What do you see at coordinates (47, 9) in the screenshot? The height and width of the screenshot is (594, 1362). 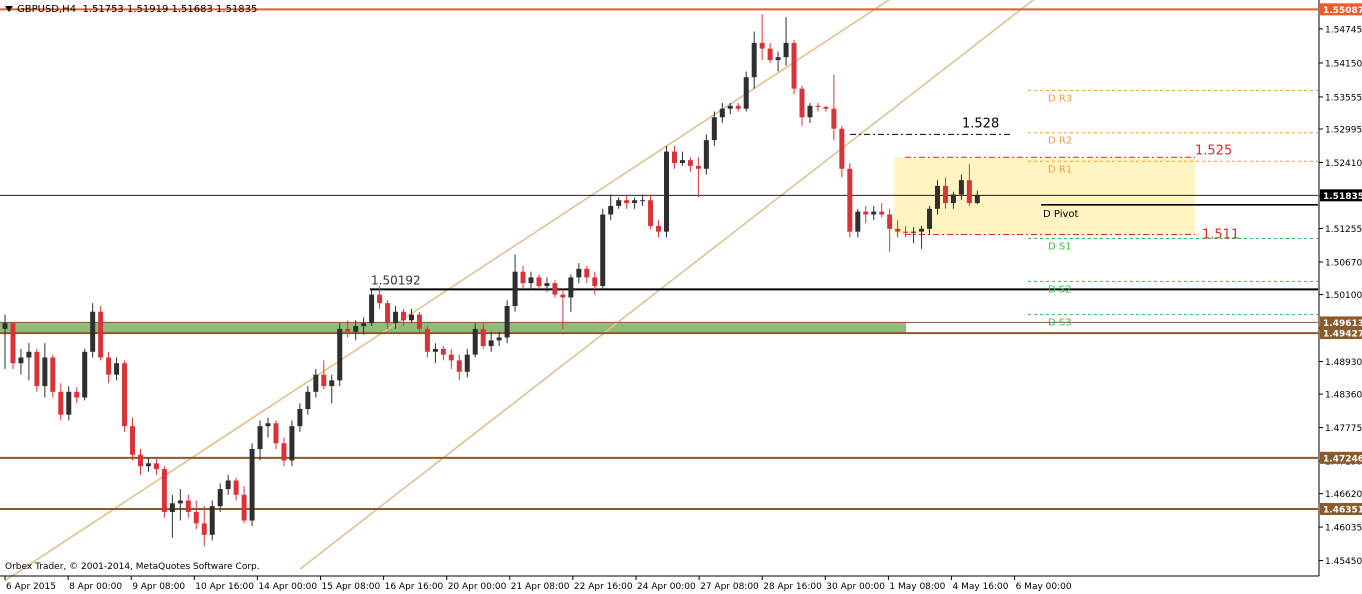 I see `symbol-label: GBPUSD,H4` at bounding box center [47, 9].